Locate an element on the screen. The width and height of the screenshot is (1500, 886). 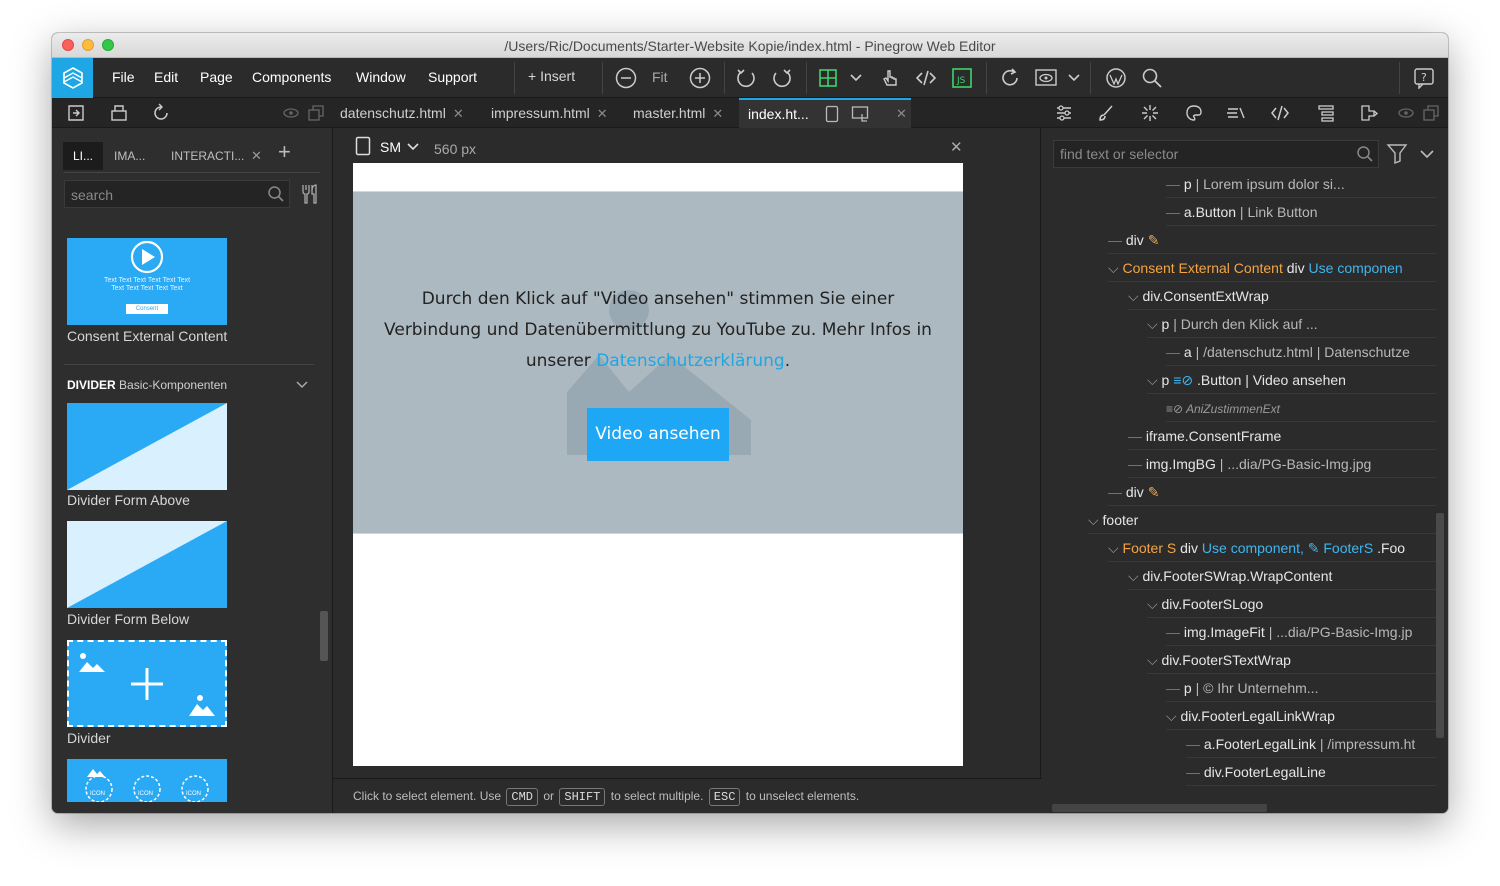
menu-components: Components is located at coordinates (291, 77).